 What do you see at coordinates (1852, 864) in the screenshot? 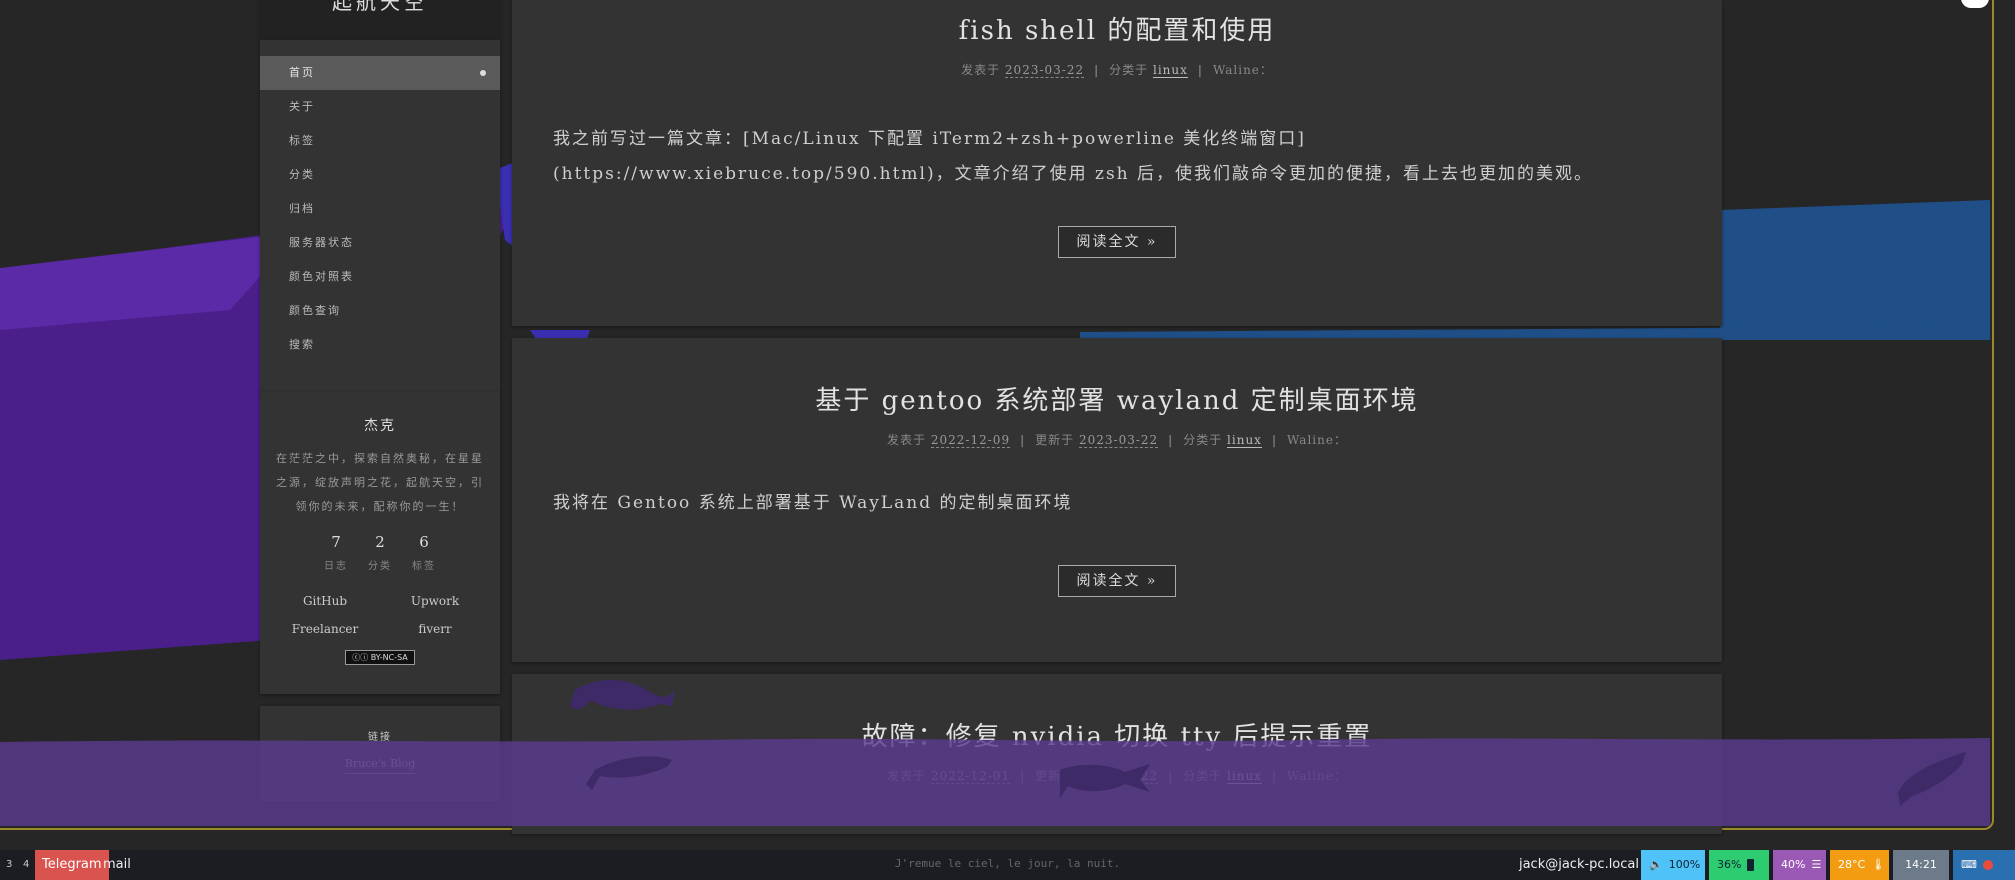
I see `temperature-value: 28°C` at bounding box center [1852, 864].